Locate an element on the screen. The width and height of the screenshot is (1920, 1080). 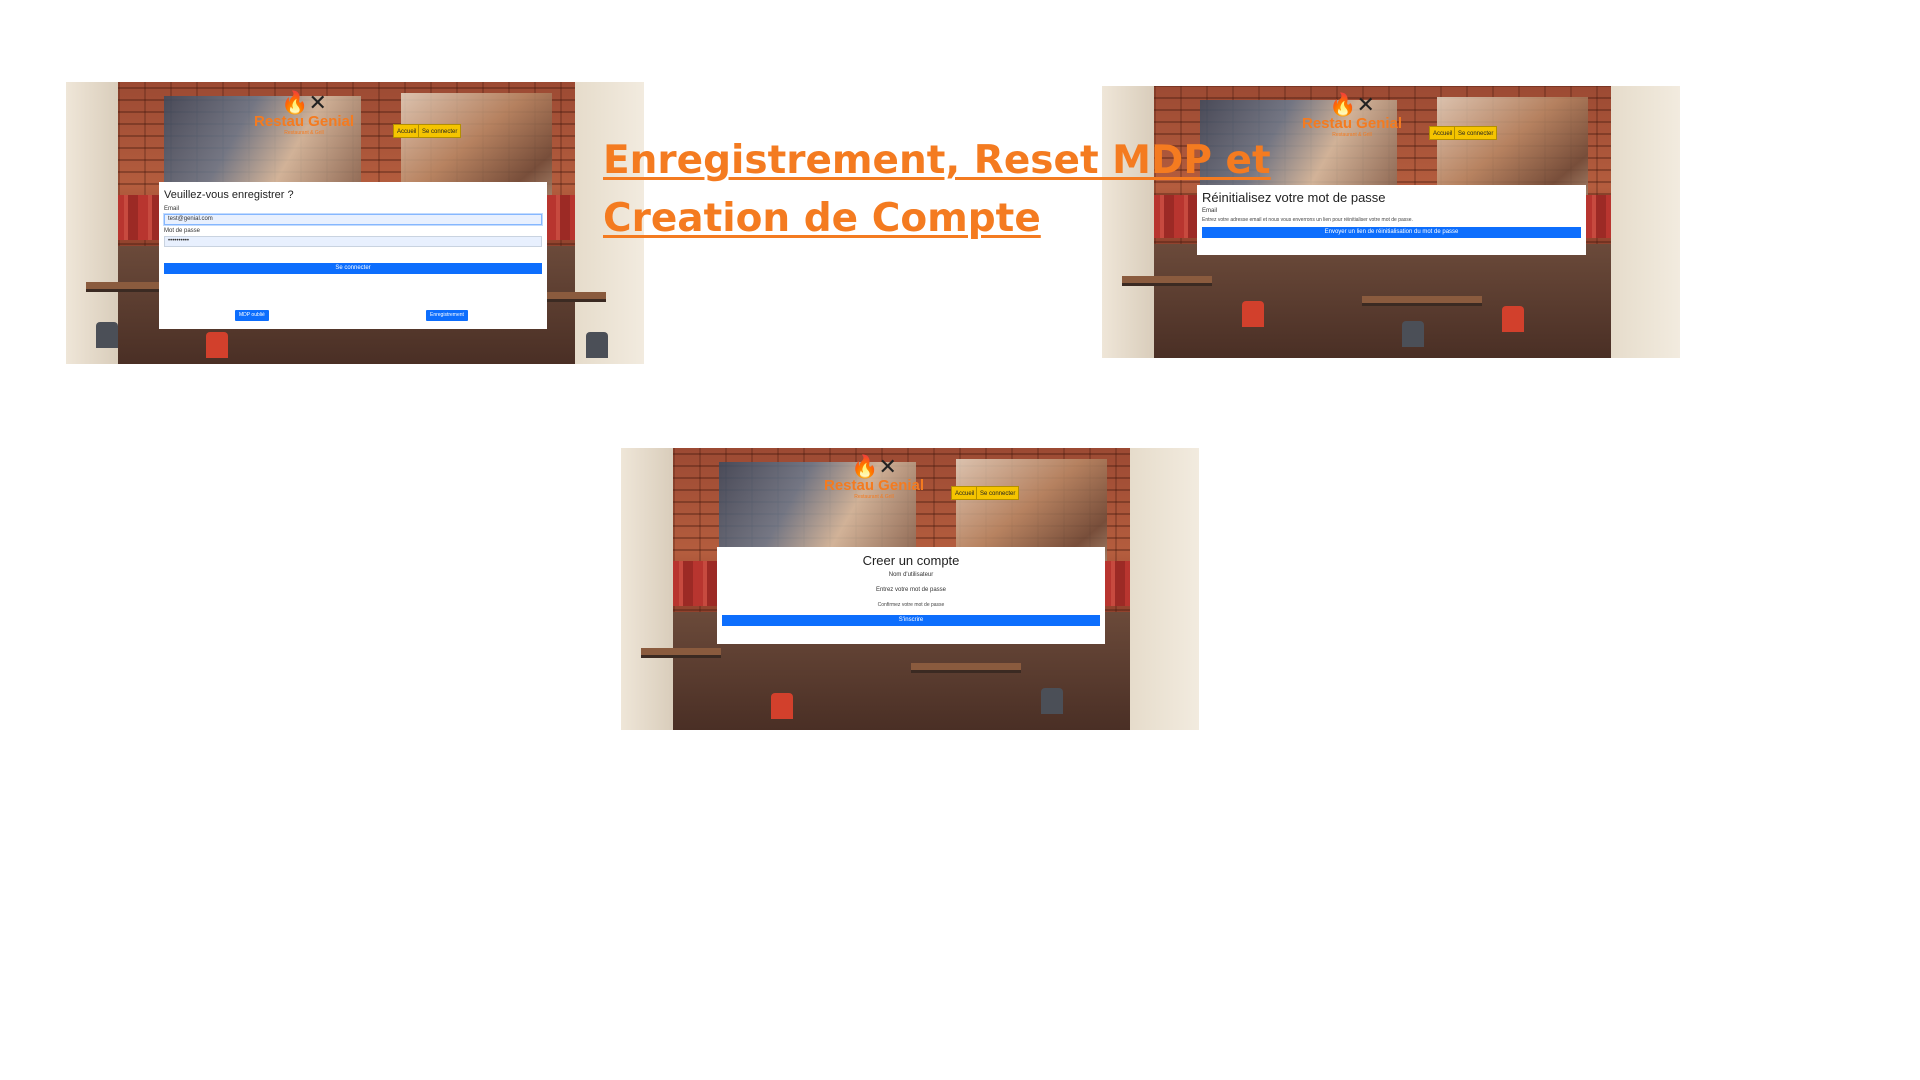
email-field: test@genial.com is located at coordinates (353, 219).